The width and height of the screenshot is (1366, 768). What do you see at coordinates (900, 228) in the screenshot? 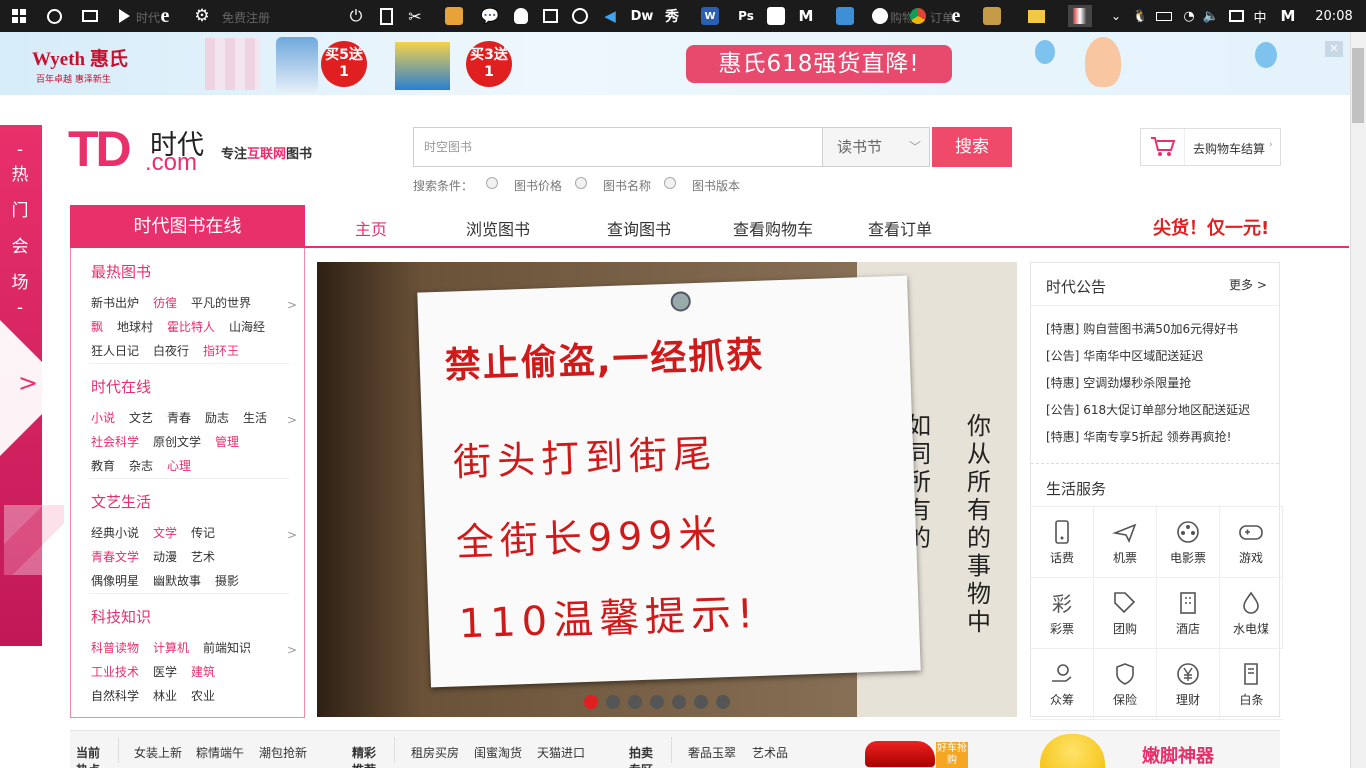
I see `nav-orders: 查看订单` at bounding box center [900, 228].